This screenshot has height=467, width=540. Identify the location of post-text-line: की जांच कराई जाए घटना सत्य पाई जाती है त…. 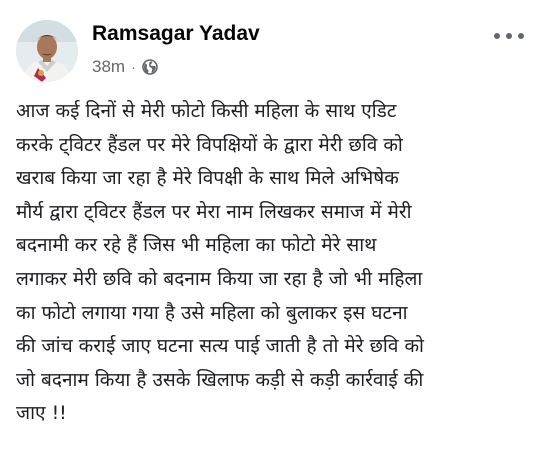
(220, 346).